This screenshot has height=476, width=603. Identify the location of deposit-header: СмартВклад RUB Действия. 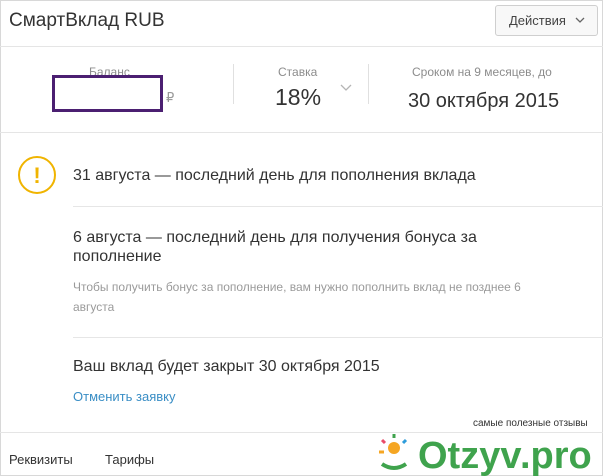
(301, 23).